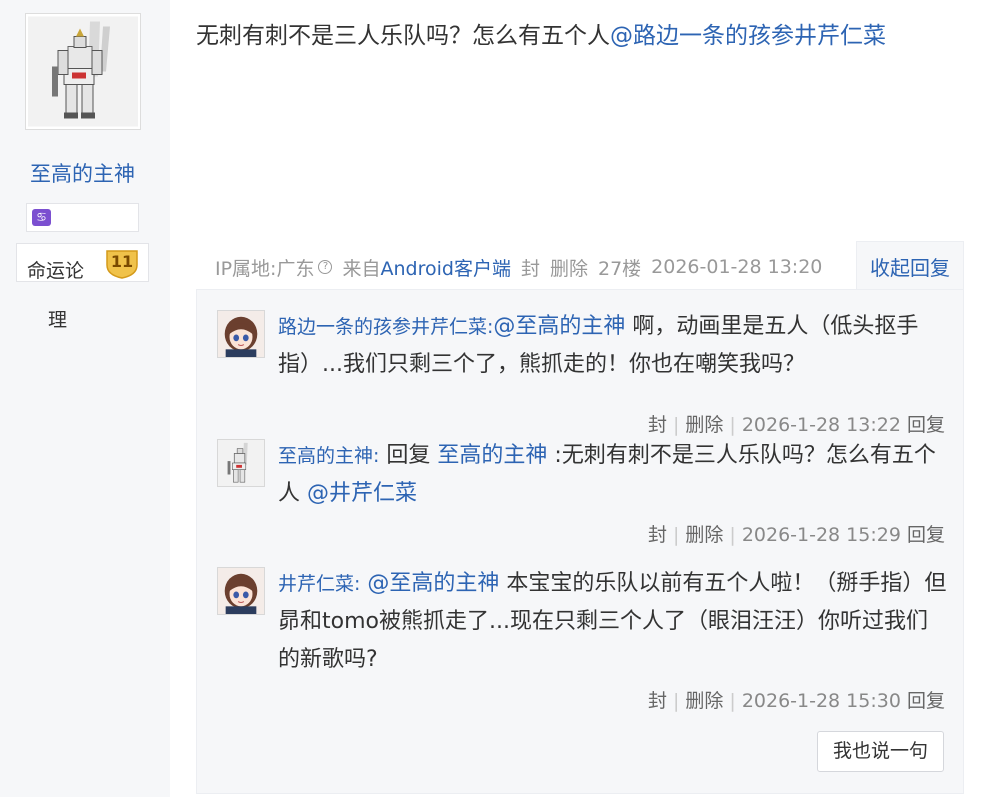 This screenshot has width=981, height=797. Describe the element at coordinates (325, 267) in the screenshot. I see `question-circle-icon: ?` at that location.